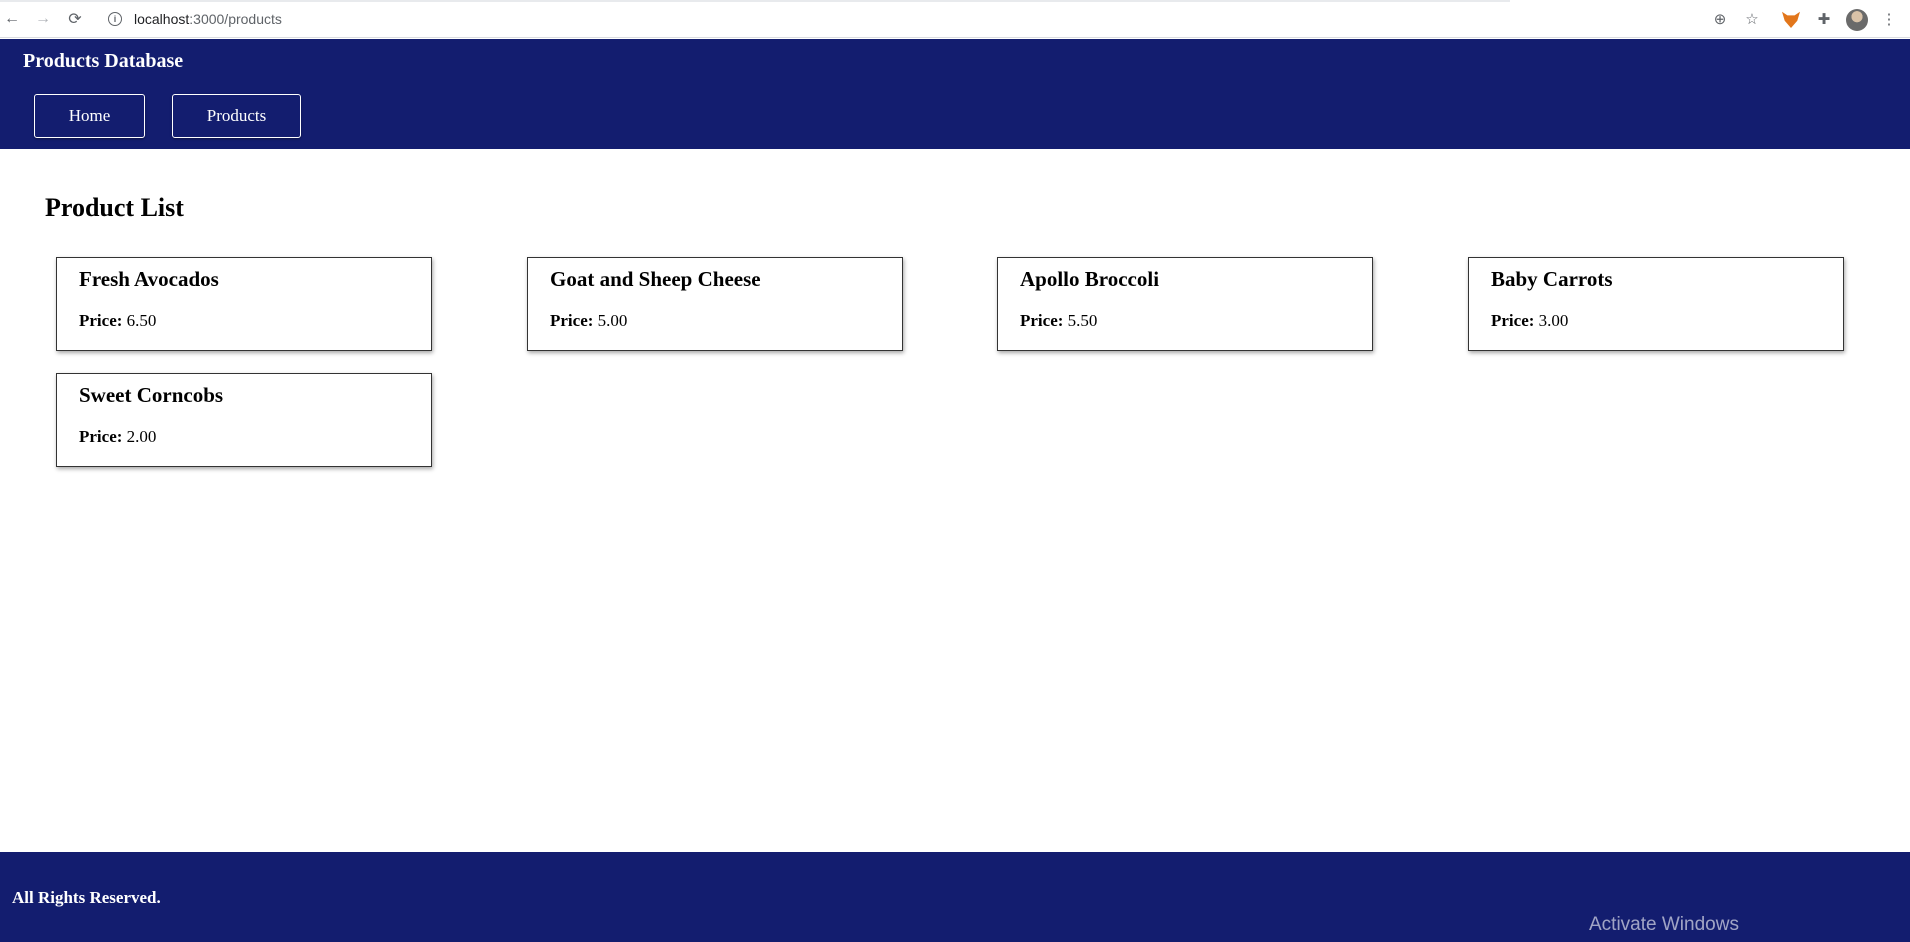  Describe the element at coordinates (236, 116) in the screenshot. I see `nav-products-button: Products` at that location.